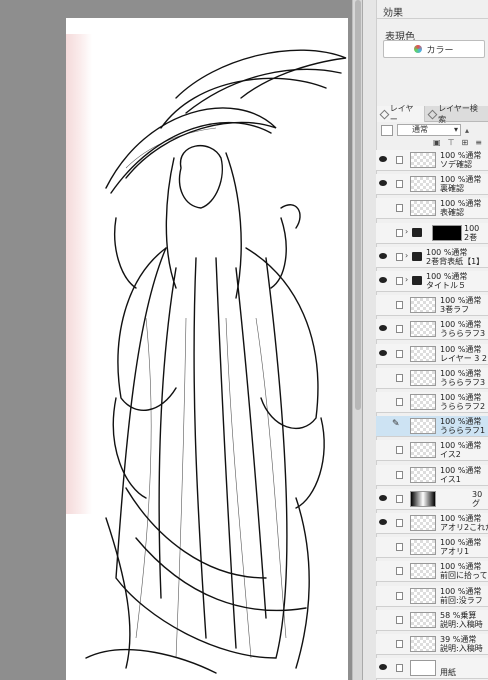 The height and width of the screenshot is (680, 488). I want to click on reference-icon: ⊞, so click(465, 144).